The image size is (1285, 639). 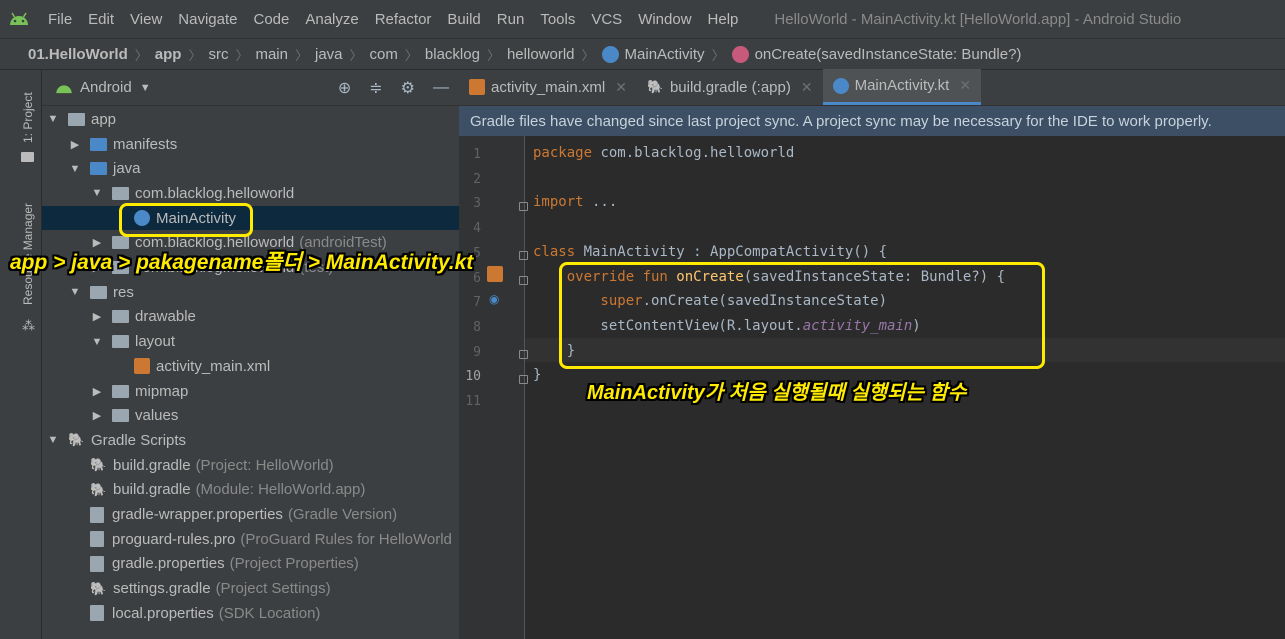 I want to click on breadcrumb-blacklog: blacklog, so click(x=452, y=54).